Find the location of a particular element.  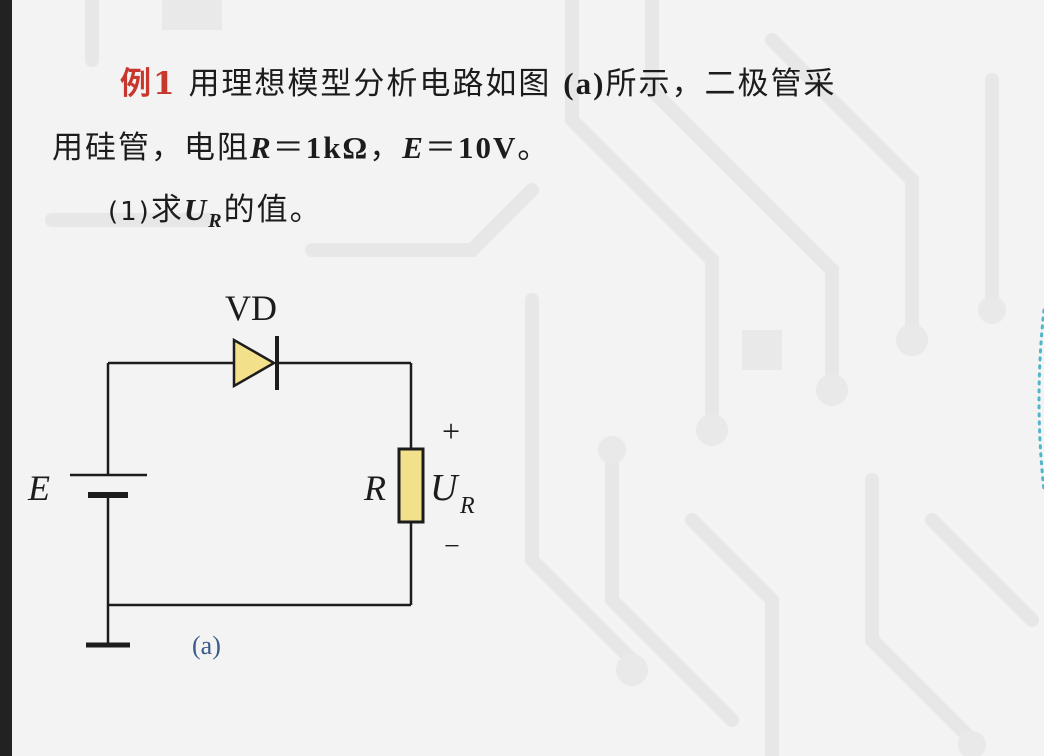

figure-caption: (a) is located at coordinates (206, 645).